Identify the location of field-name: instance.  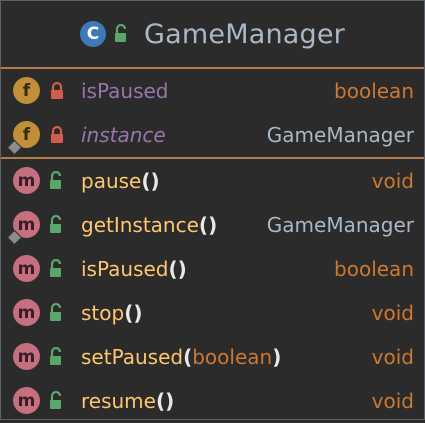
(123, 135).